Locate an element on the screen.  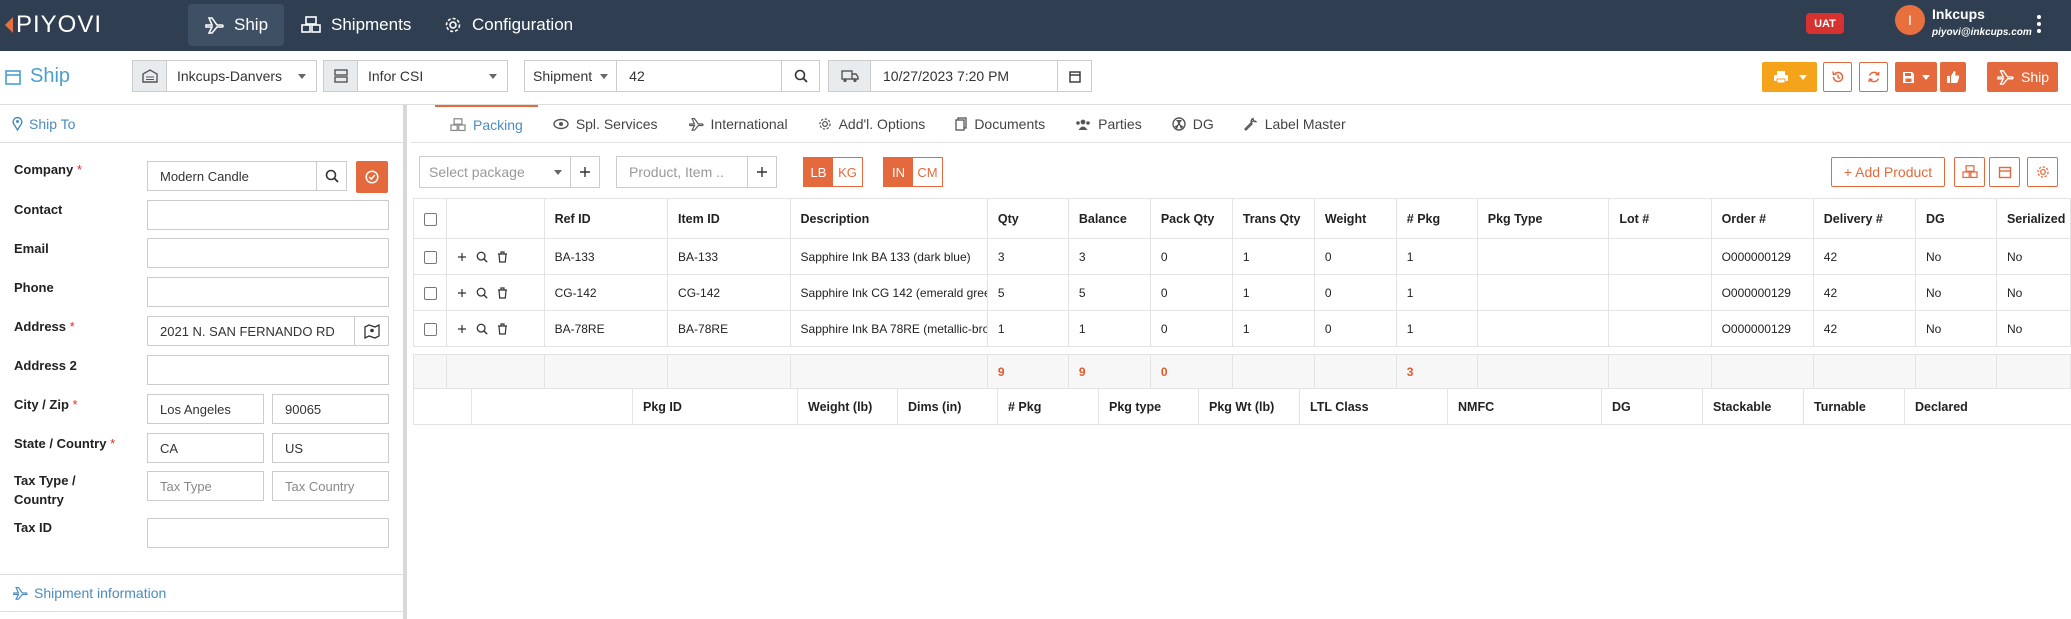
nav-ship: Ship is located at coordinates (236, 25).